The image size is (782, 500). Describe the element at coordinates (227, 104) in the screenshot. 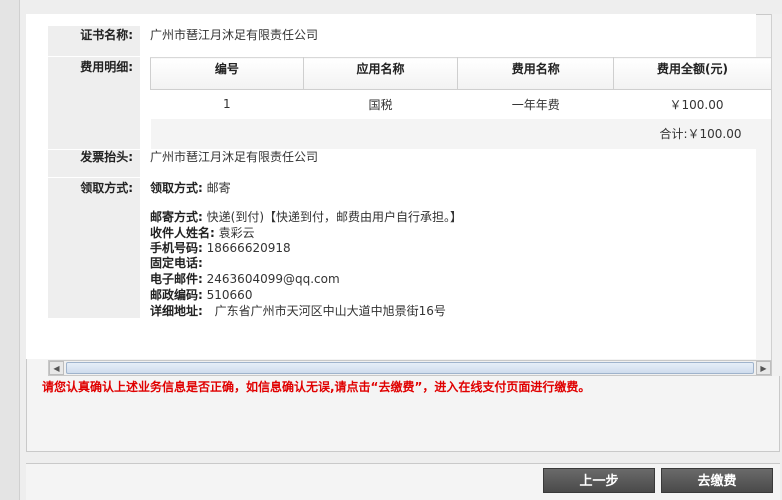

I see `cell-no: 1` at that location.